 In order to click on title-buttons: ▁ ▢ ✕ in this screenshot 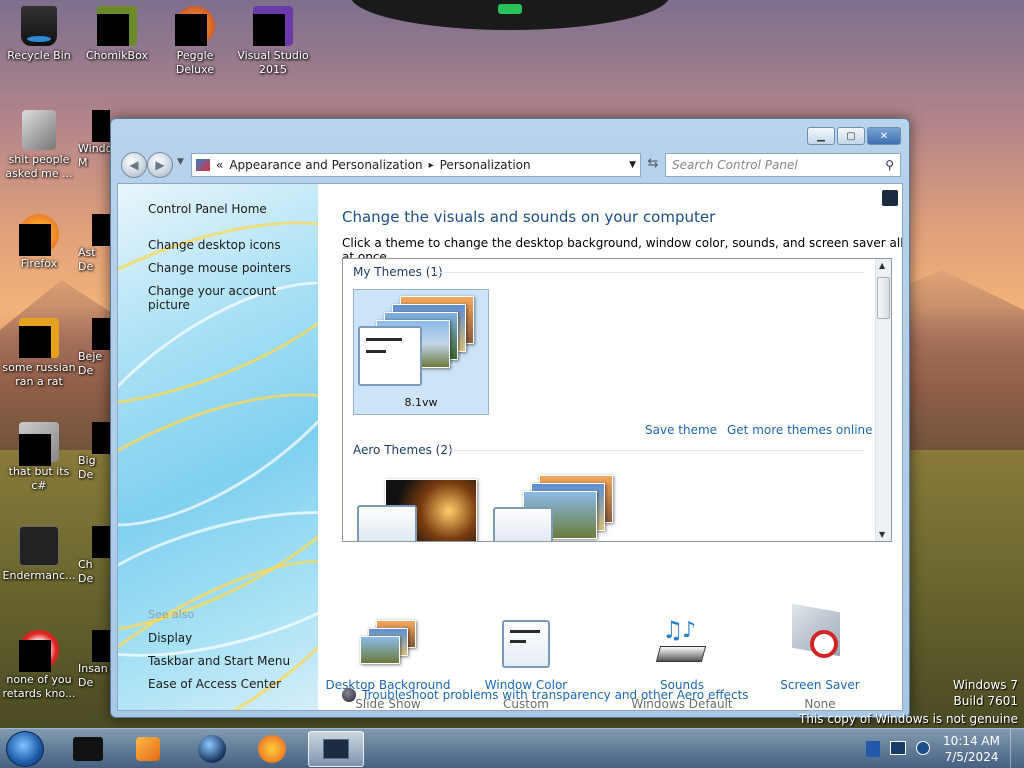, I will do `click(854, 136)`.